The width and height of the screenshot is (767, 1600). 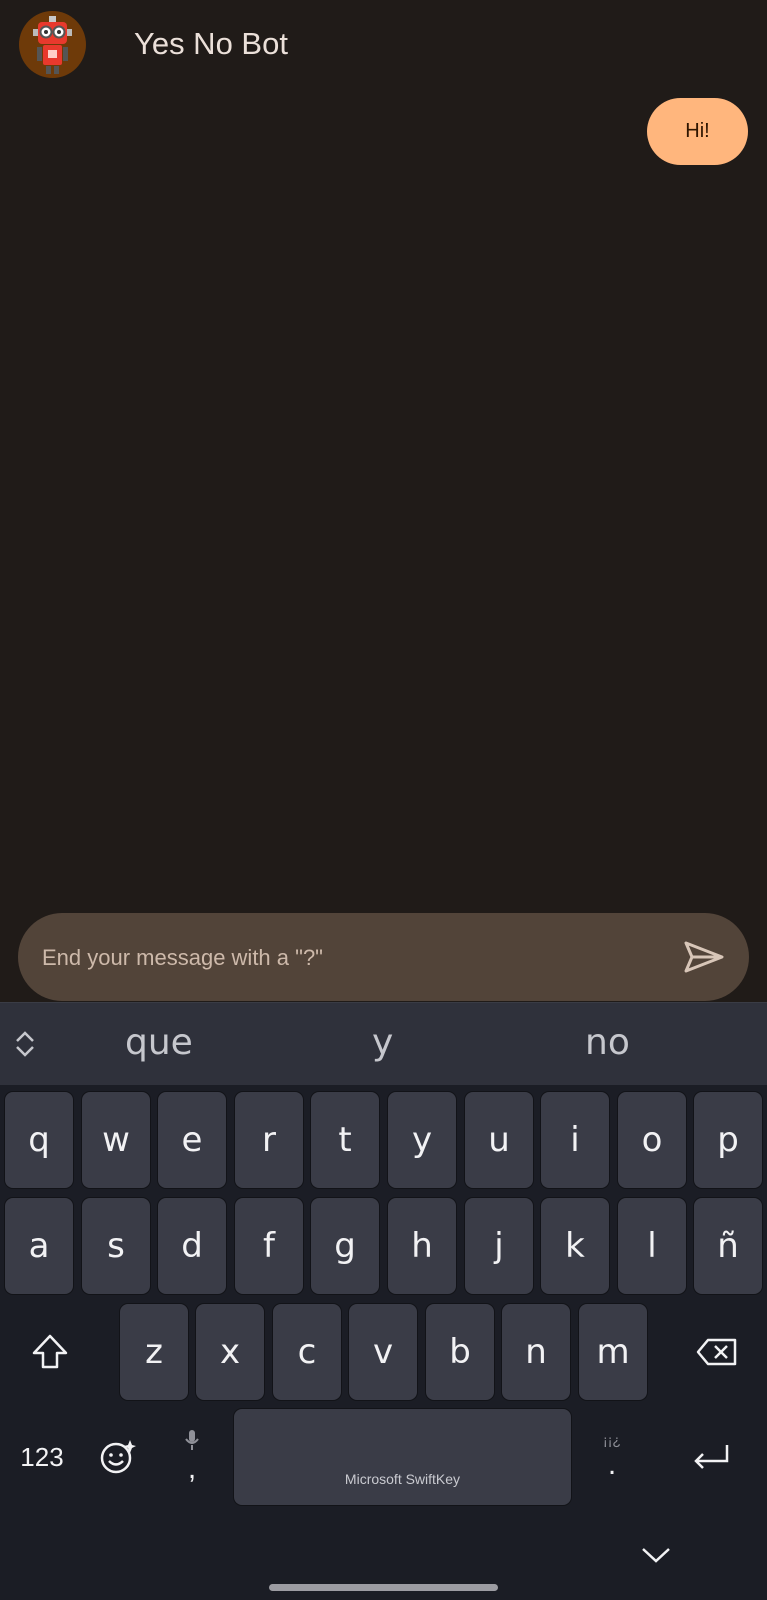 I want to click on robot-avatar-icon, so click(x=52, y=44).